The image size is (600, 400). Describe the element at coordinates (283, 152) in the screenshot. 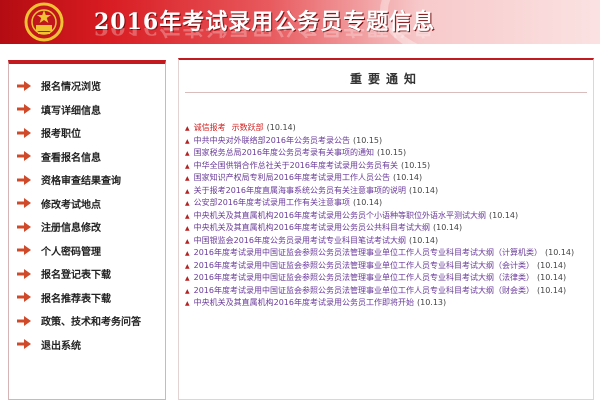

I see `notice-title: 国家税务总局2016年度公务员考录有关事项的通知` at that location.